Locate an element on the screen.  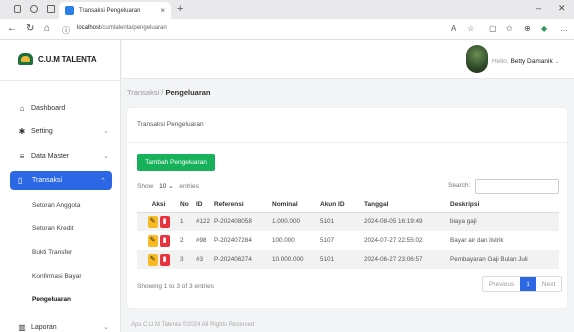
favorite-icon: ☆ is located at coordinates (470, 28).